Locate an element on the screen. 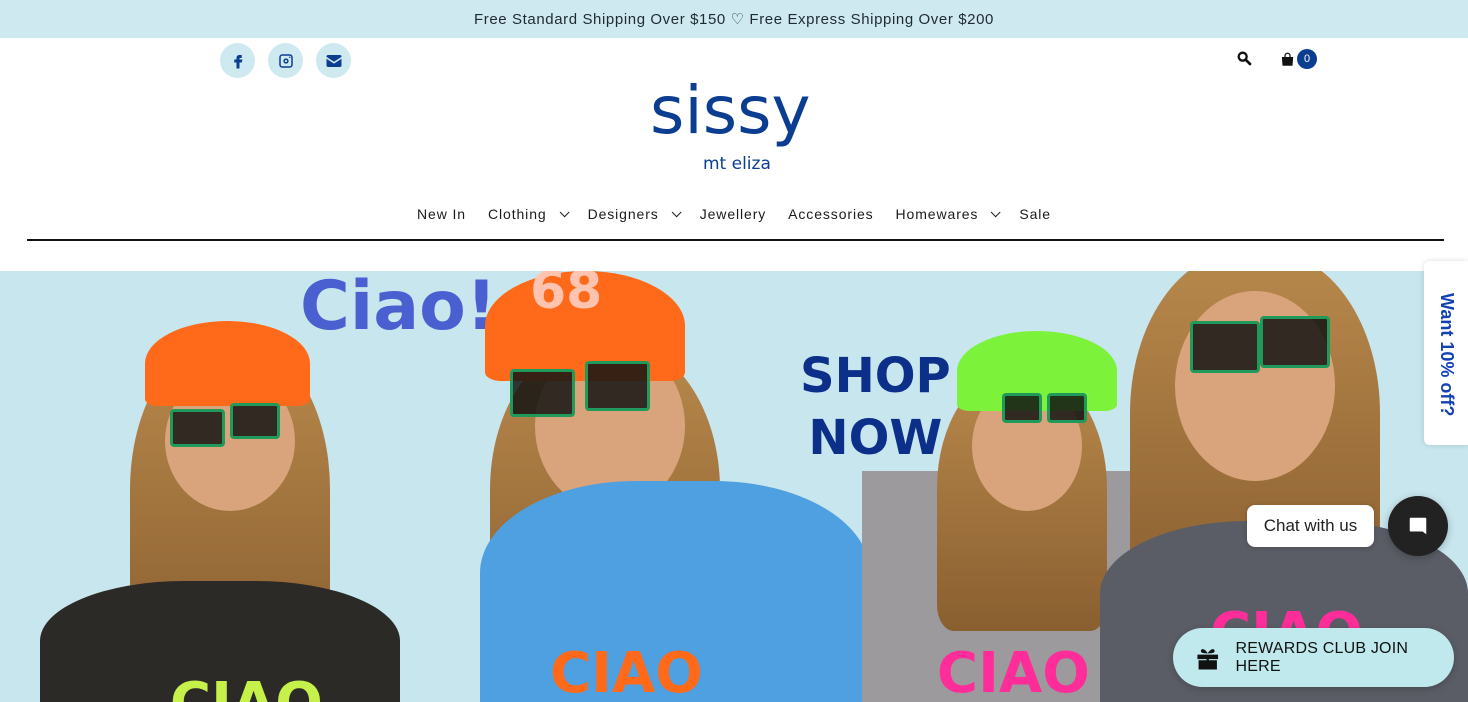  nav-label: Accessories is located at coordinates (831, 214).